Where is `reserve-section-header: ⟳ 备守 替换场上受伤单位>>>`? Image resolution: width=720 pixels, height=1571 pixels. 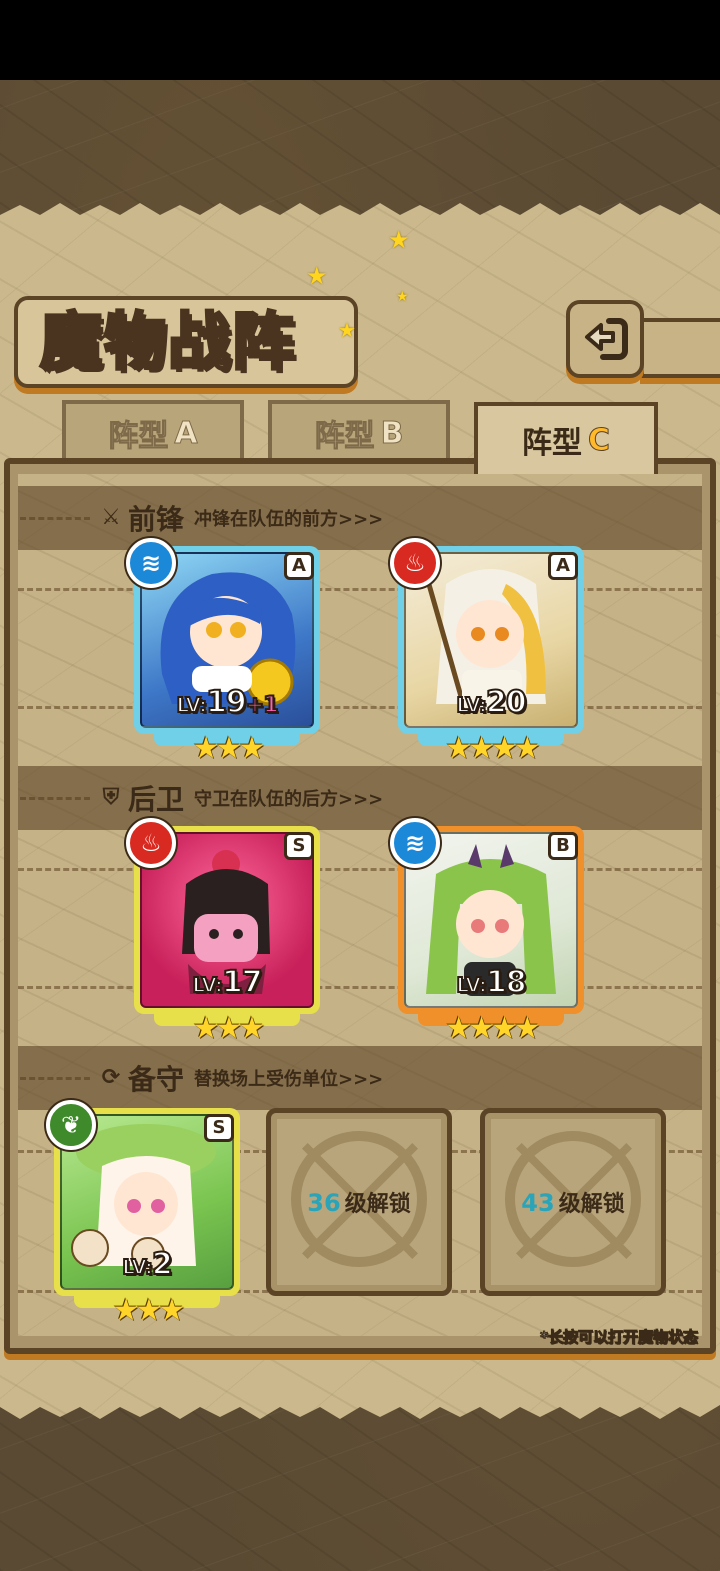 reserve-section-header: ⟳ 备守 替换场上受伤单位>>> is located at coordinates (360, 1078).